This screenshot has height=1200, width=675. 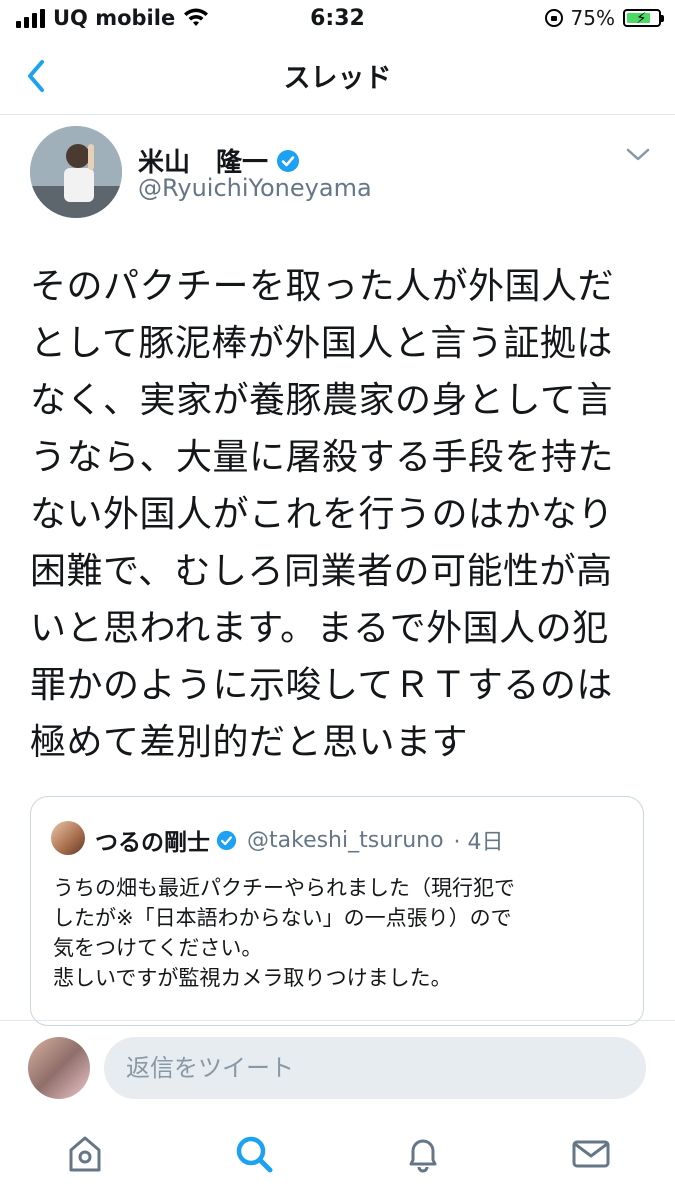 What do you see at coordinates (152, 843) in the screenshot?
I see `quoted-author-name: つるの剛士` at bounding box center [152, 843].